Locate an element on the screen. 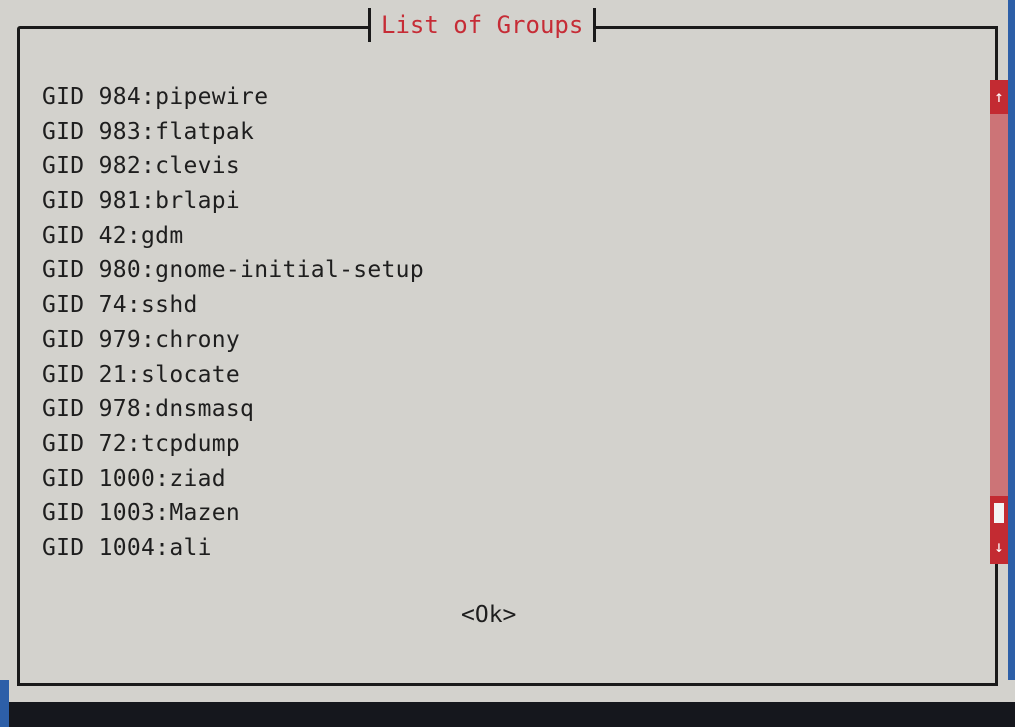  list-item: GID 978:dnsmasq is located at coordinates (233, 409).